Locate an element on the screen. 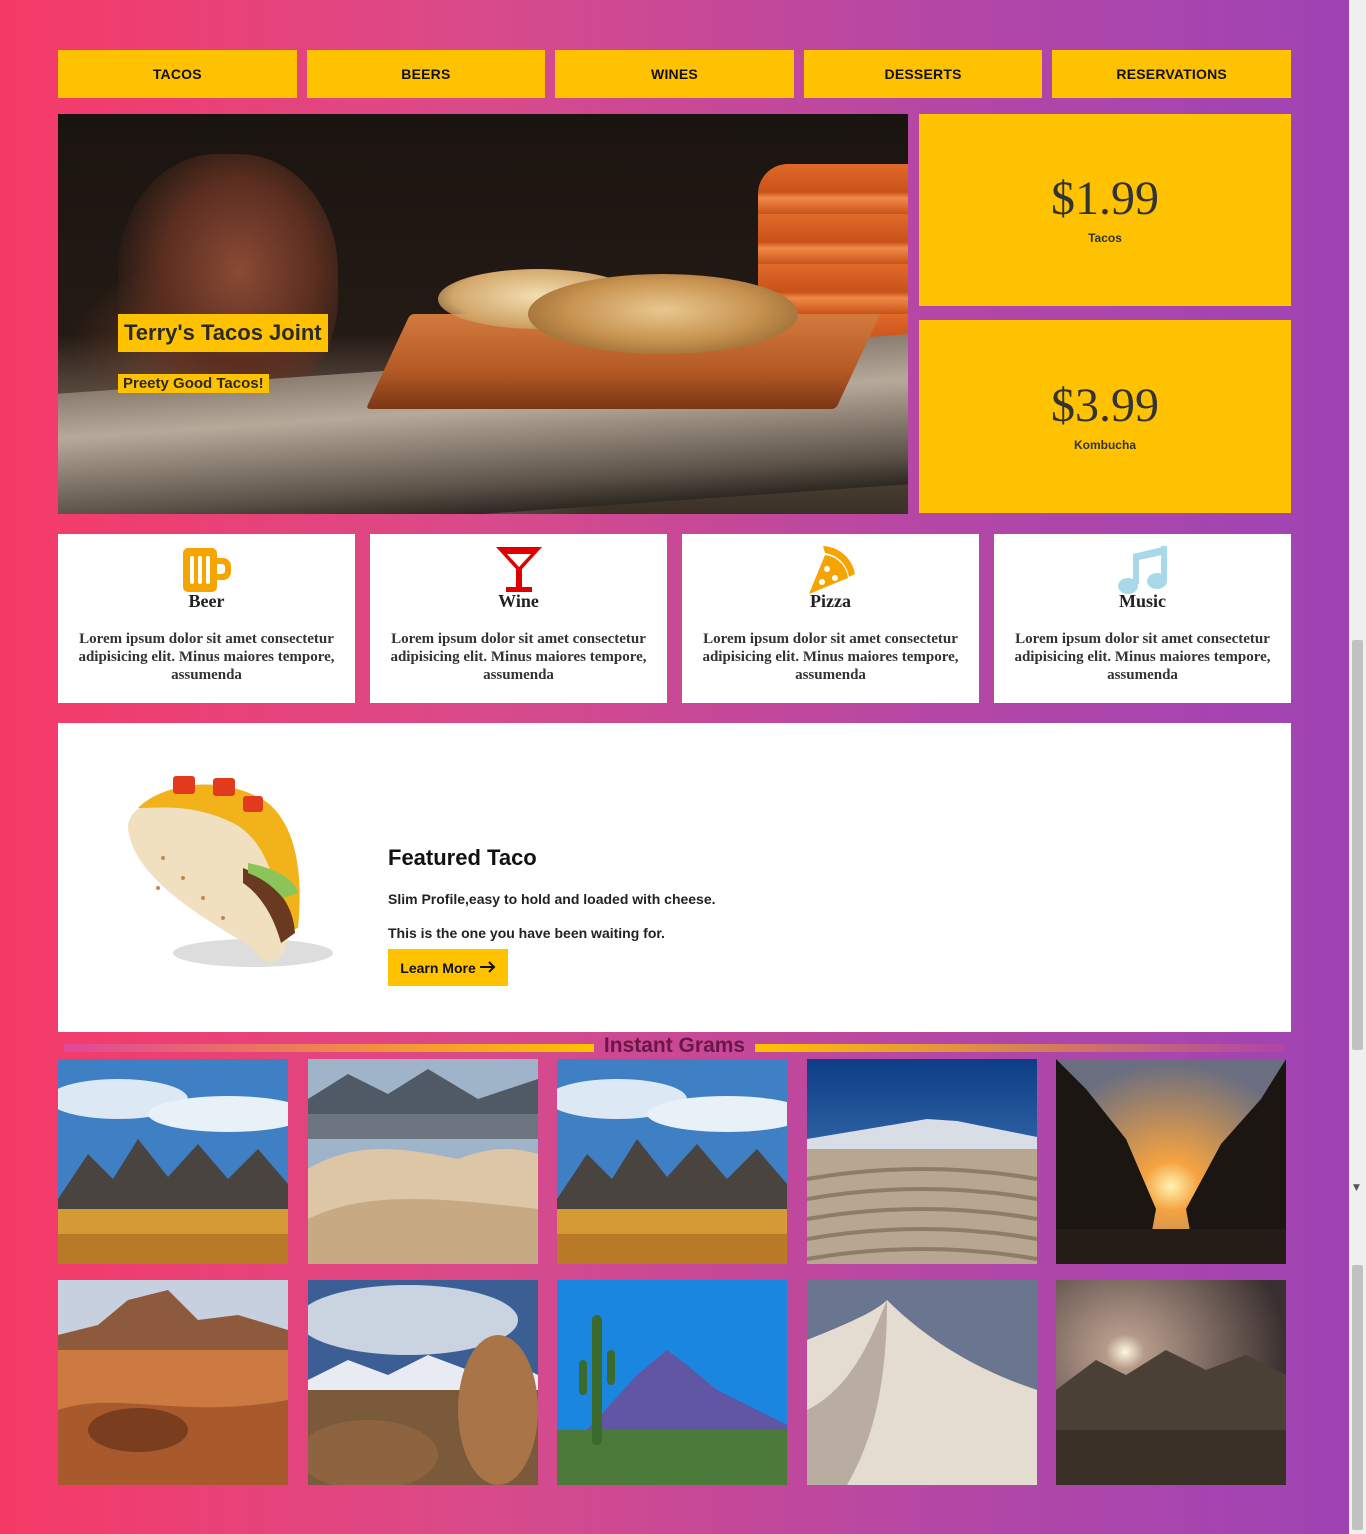  gallery-image-white-sand-dune is located at coordinates (921, 1382).